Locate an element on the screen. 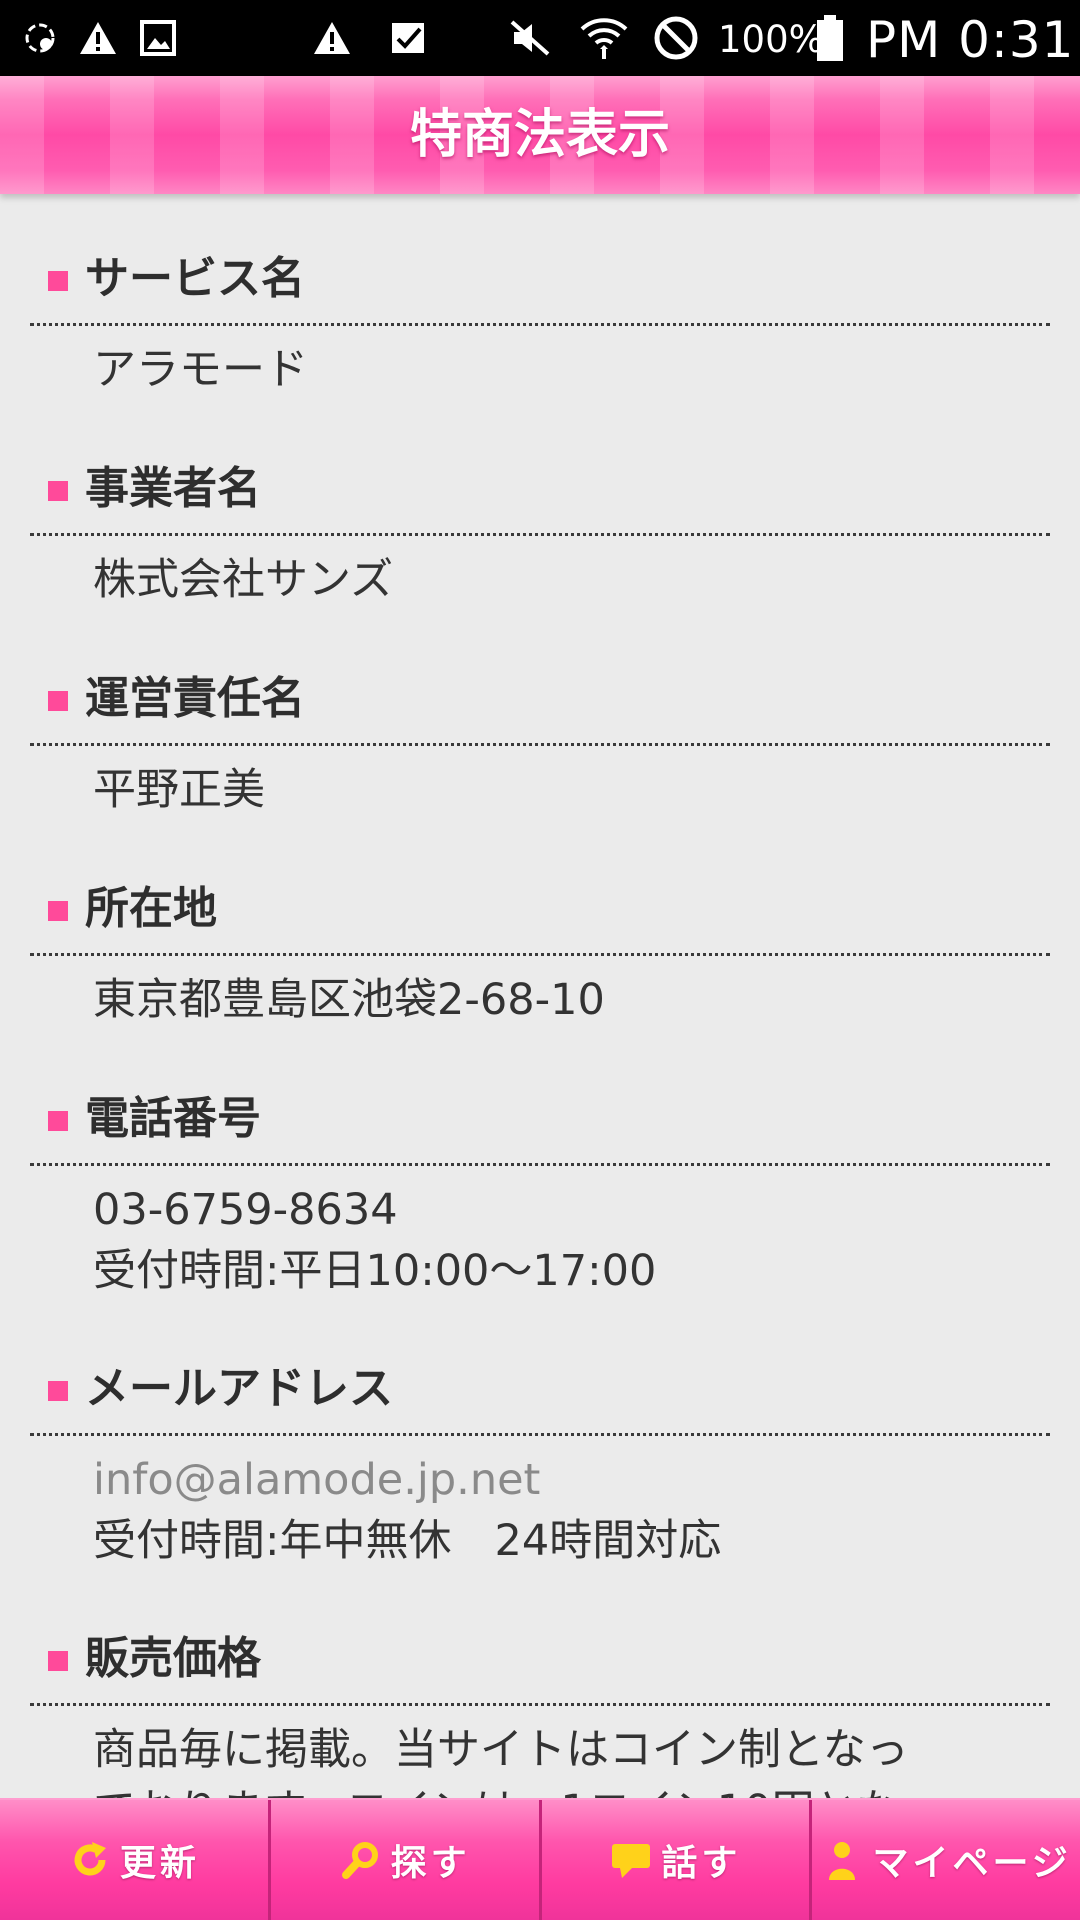 This screenshot has height=1920, width=1080. search-icon is located at coordinates (361, 1860).